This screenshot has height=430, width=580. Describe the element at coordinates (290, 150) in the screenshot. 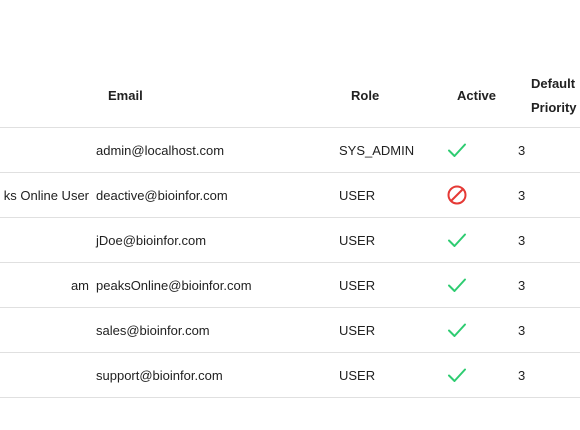

I see `table-row: admin@localhost.com SYS_ADMIN 3` at that location.